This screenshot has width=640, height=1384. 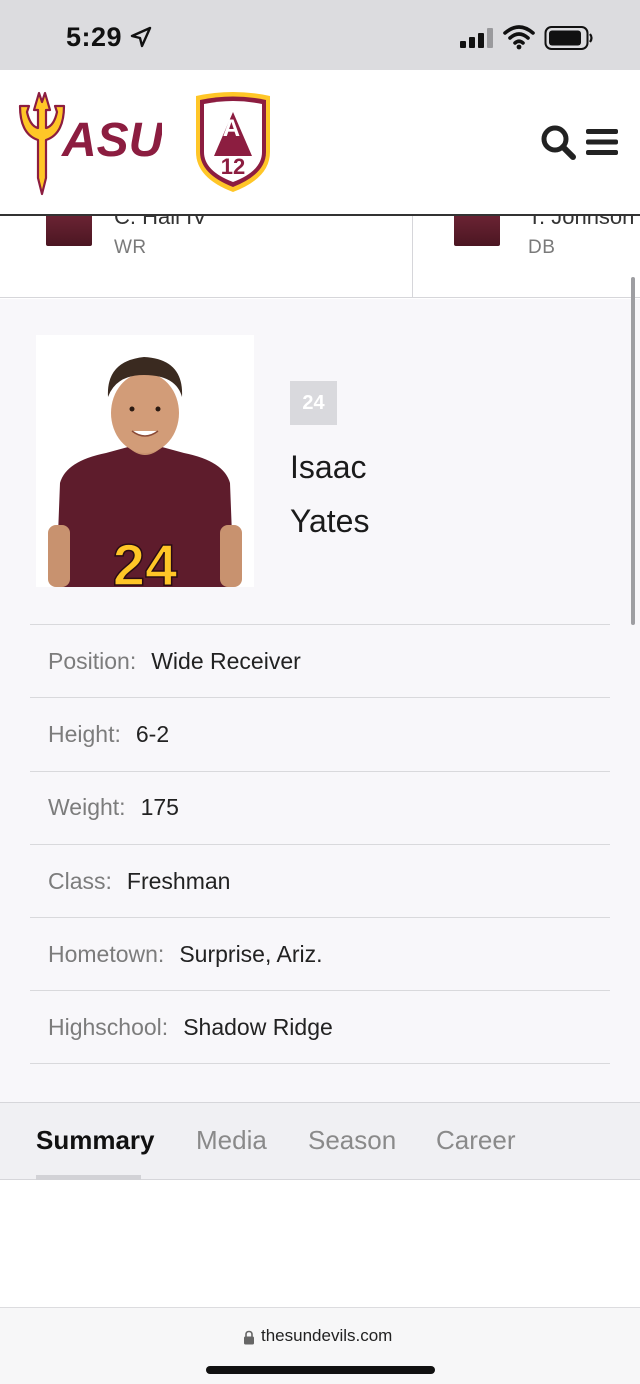 What do you see at coordinates (249, 1337) in the screenshot?
I see `lock-icon` at bounding box center [249, 1337].